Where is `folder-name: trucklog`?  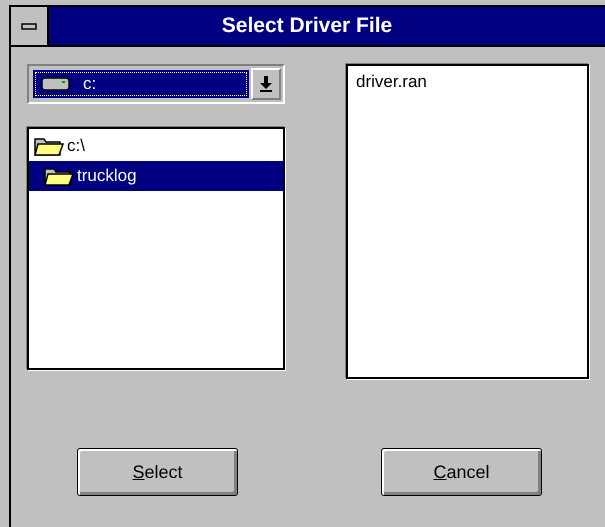 folder-name: trucklog is located at coordinates (107, 176).